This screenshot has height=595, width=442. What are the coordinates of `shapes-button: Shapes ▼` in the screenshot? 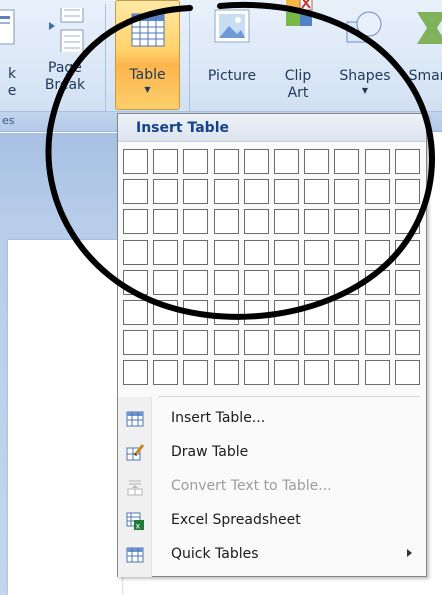 It's located at (365, 56).